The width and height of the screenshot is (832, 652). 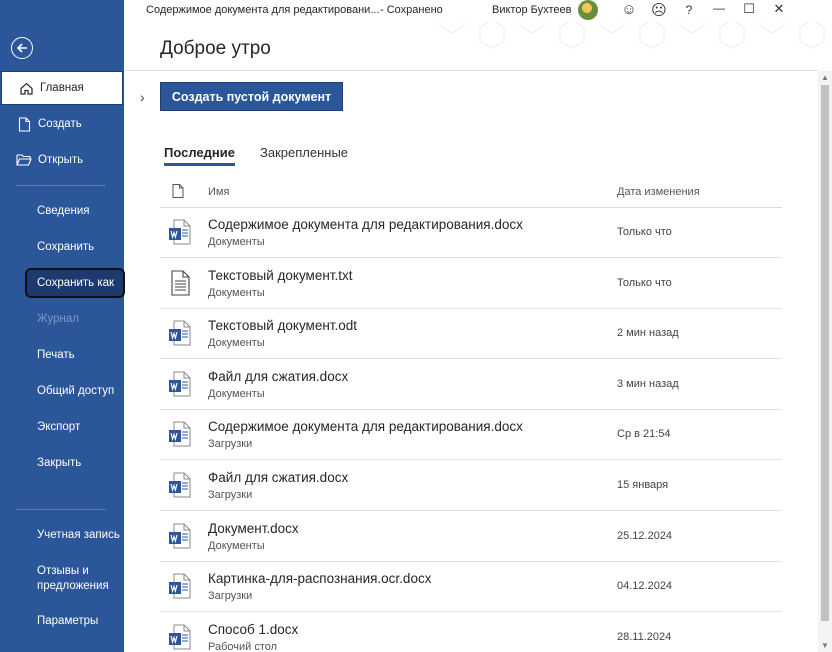 I want to click on scroll-up-arrow-icon: ▲, so click(x=825, y=77).